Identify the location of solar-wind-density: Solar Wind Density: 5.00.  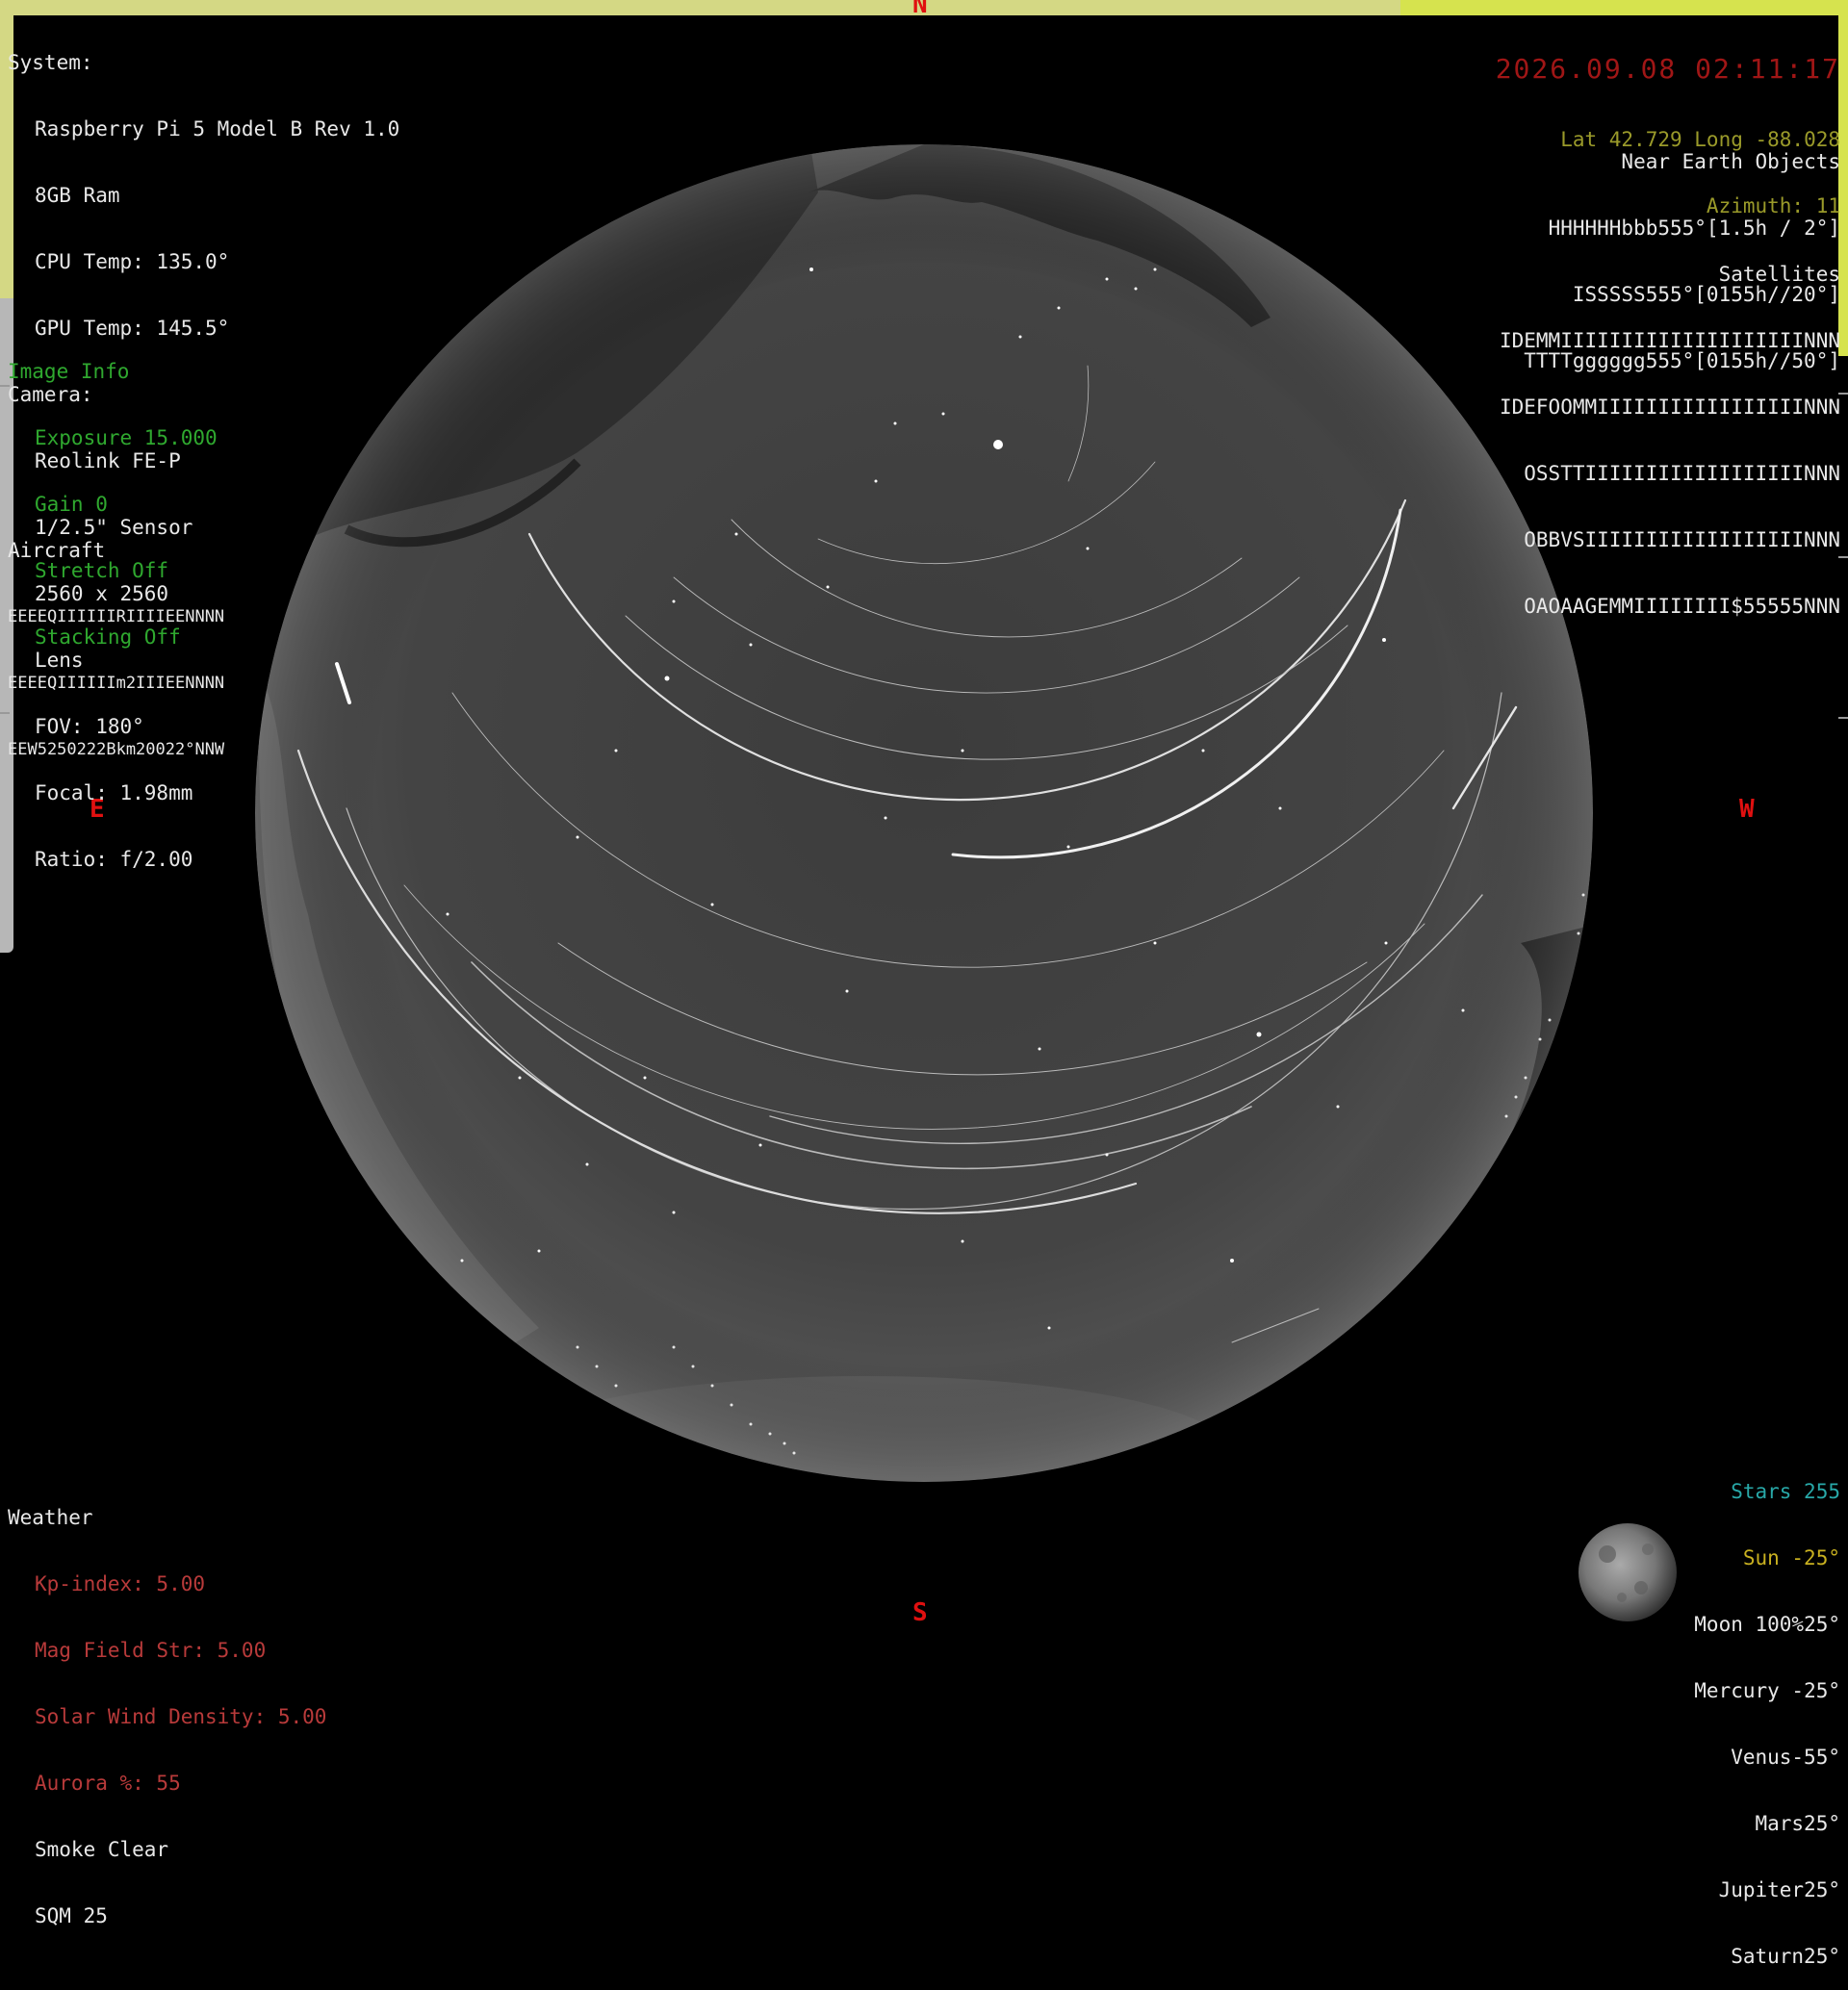
(181, 1716).